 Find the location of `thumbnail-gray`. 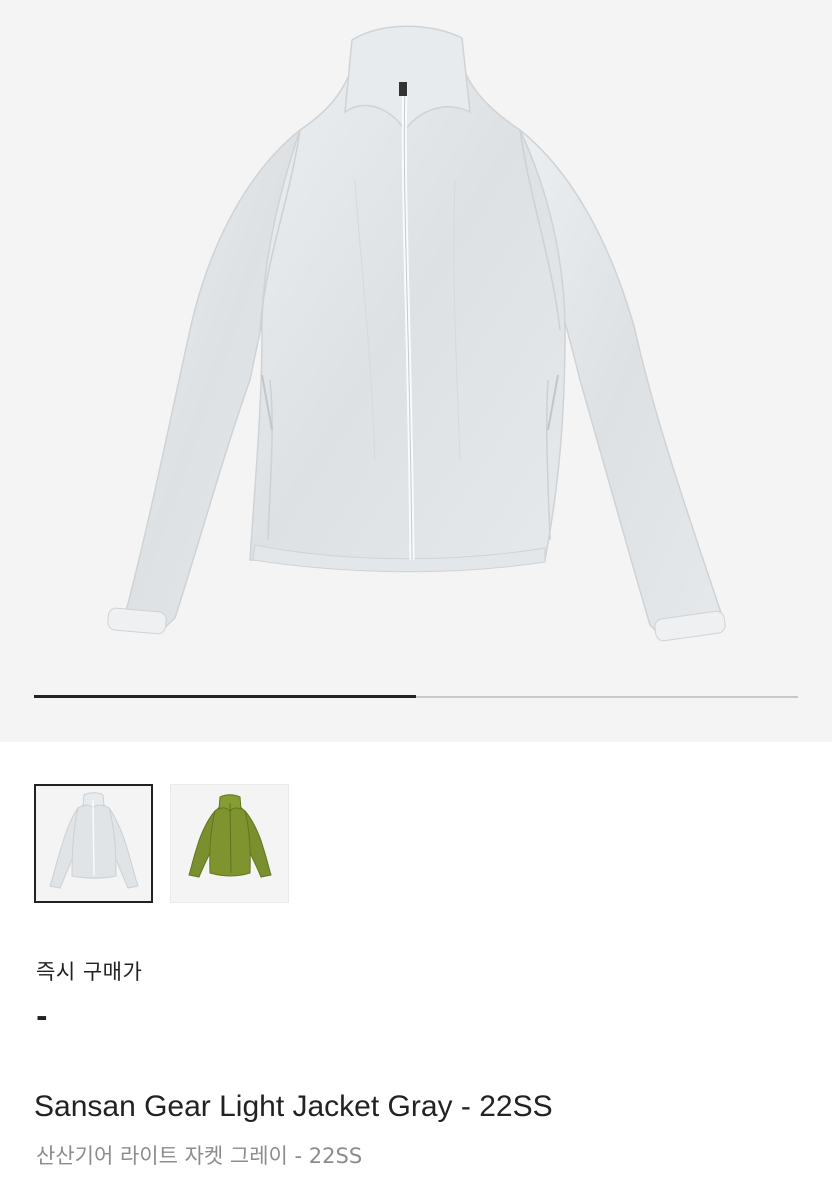

thumbnail-gray is located at coordinates (93, 843).